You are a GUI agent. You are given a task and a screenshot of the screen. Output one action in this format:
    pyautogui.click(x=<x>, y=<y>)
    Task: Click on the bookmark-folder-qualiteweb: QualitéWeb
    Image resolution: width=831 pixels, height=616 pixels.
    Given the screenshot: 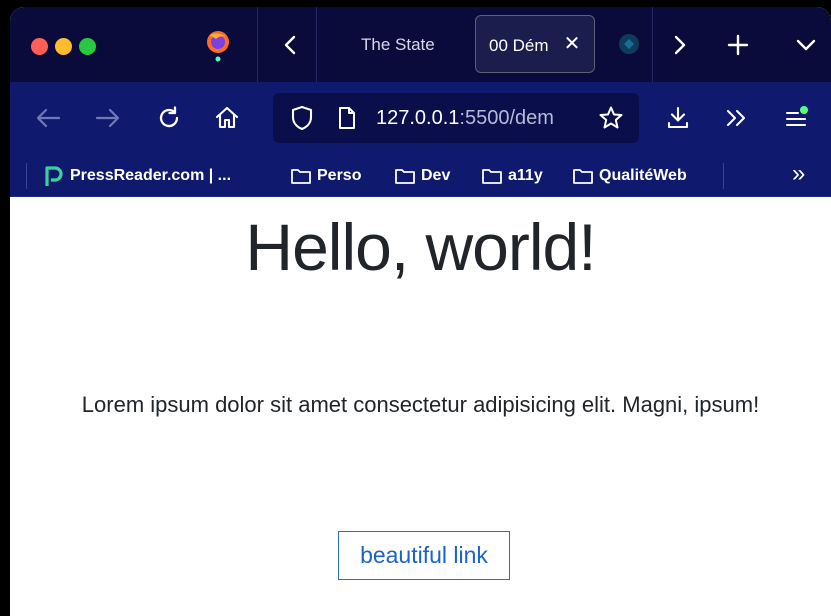 What is the action you would take?
    pyautogui.click(x=629, y=176)
    